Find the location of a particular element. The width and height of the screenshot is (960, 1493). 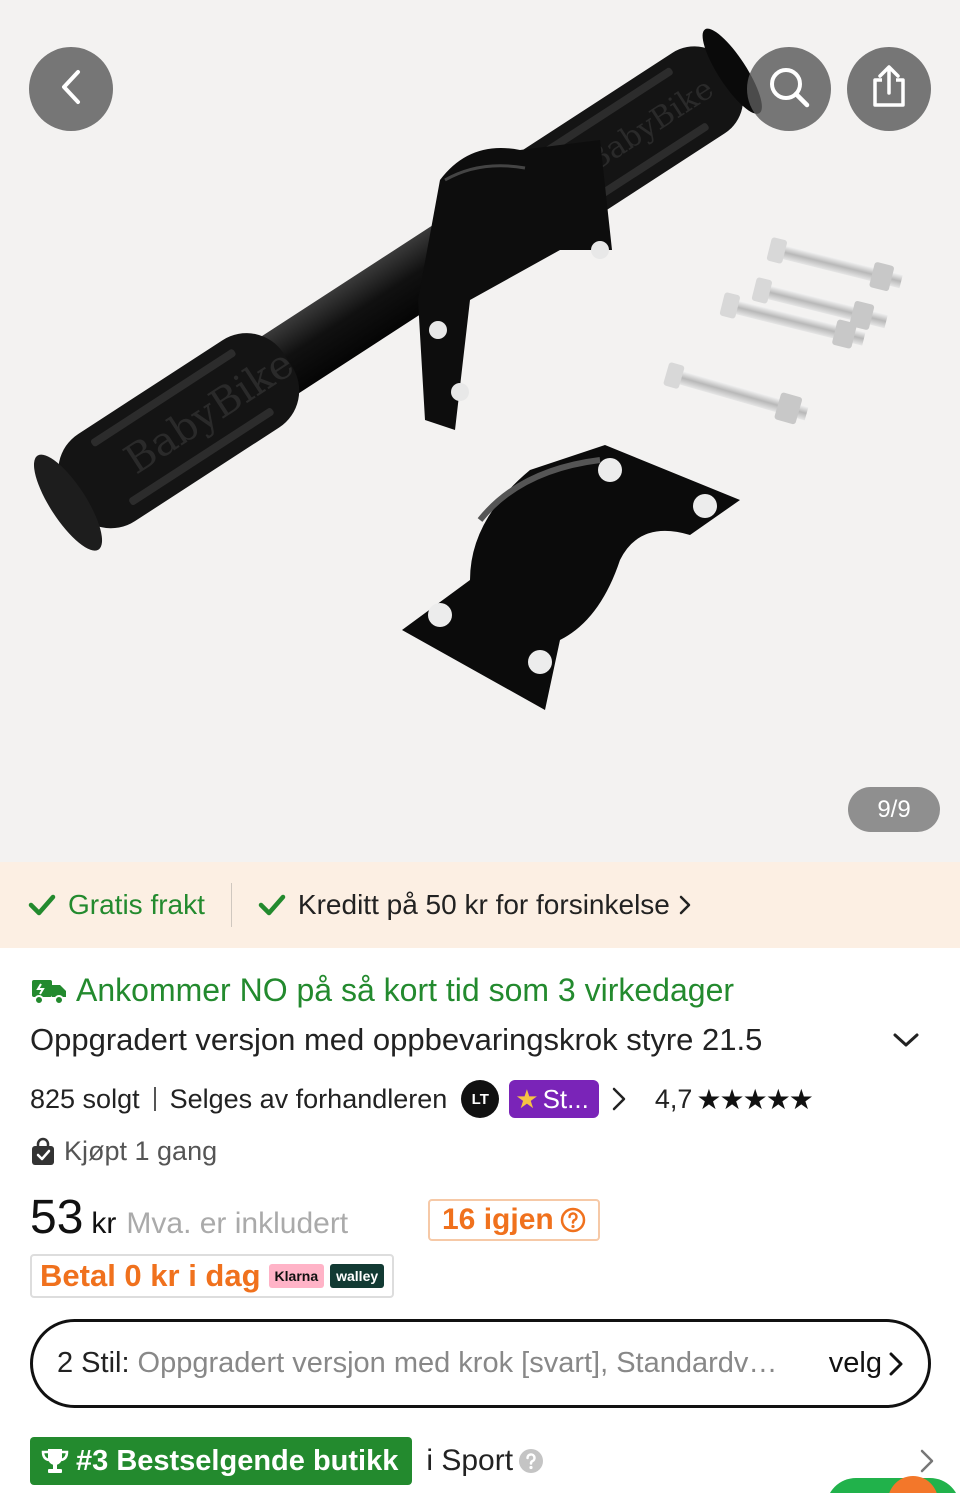

rating-stars: ★★★★★ is located at coordinates (755, 1099).